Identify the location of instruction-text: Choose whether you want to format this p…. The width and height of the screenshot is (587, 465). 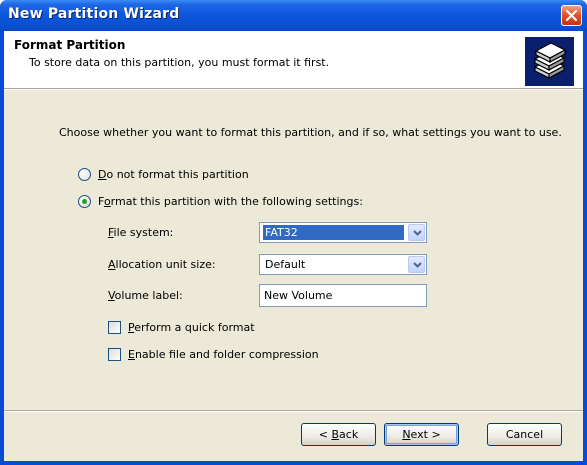
(310, 132).